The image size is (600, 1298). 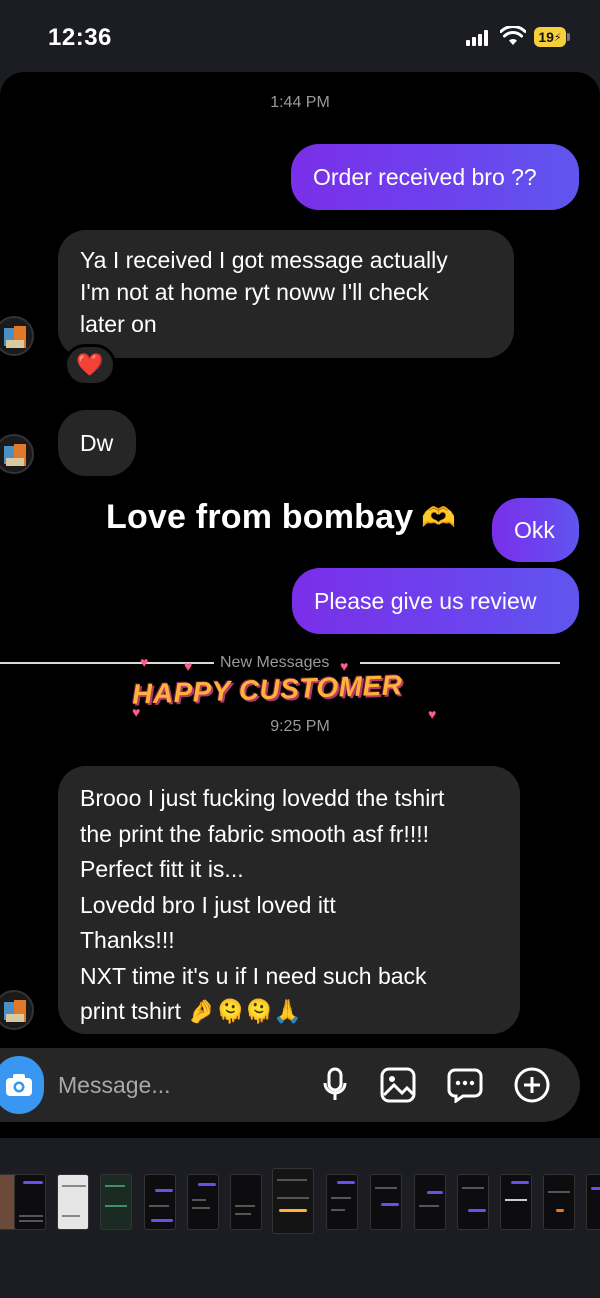 I want to click on timestamp: 1:44 PM, so click(x=300, y=102).